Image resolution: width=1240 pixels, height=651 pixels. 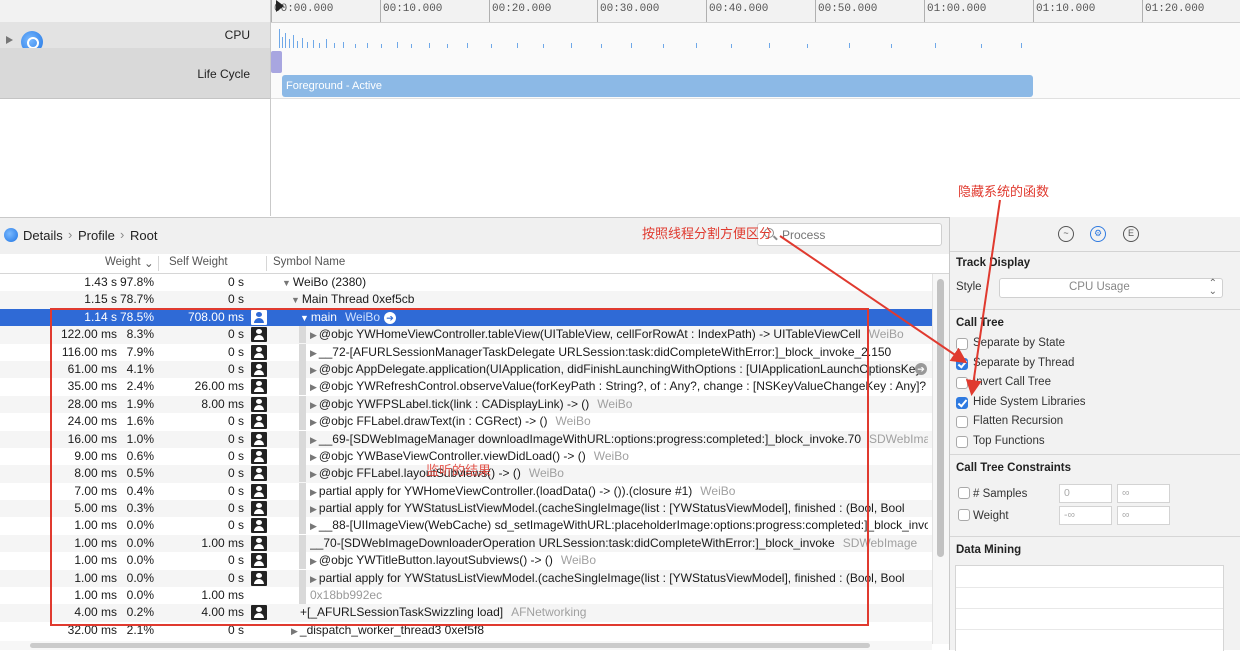 I want to click on invert-call-tree-checkbox, so click(x=962, y=383).